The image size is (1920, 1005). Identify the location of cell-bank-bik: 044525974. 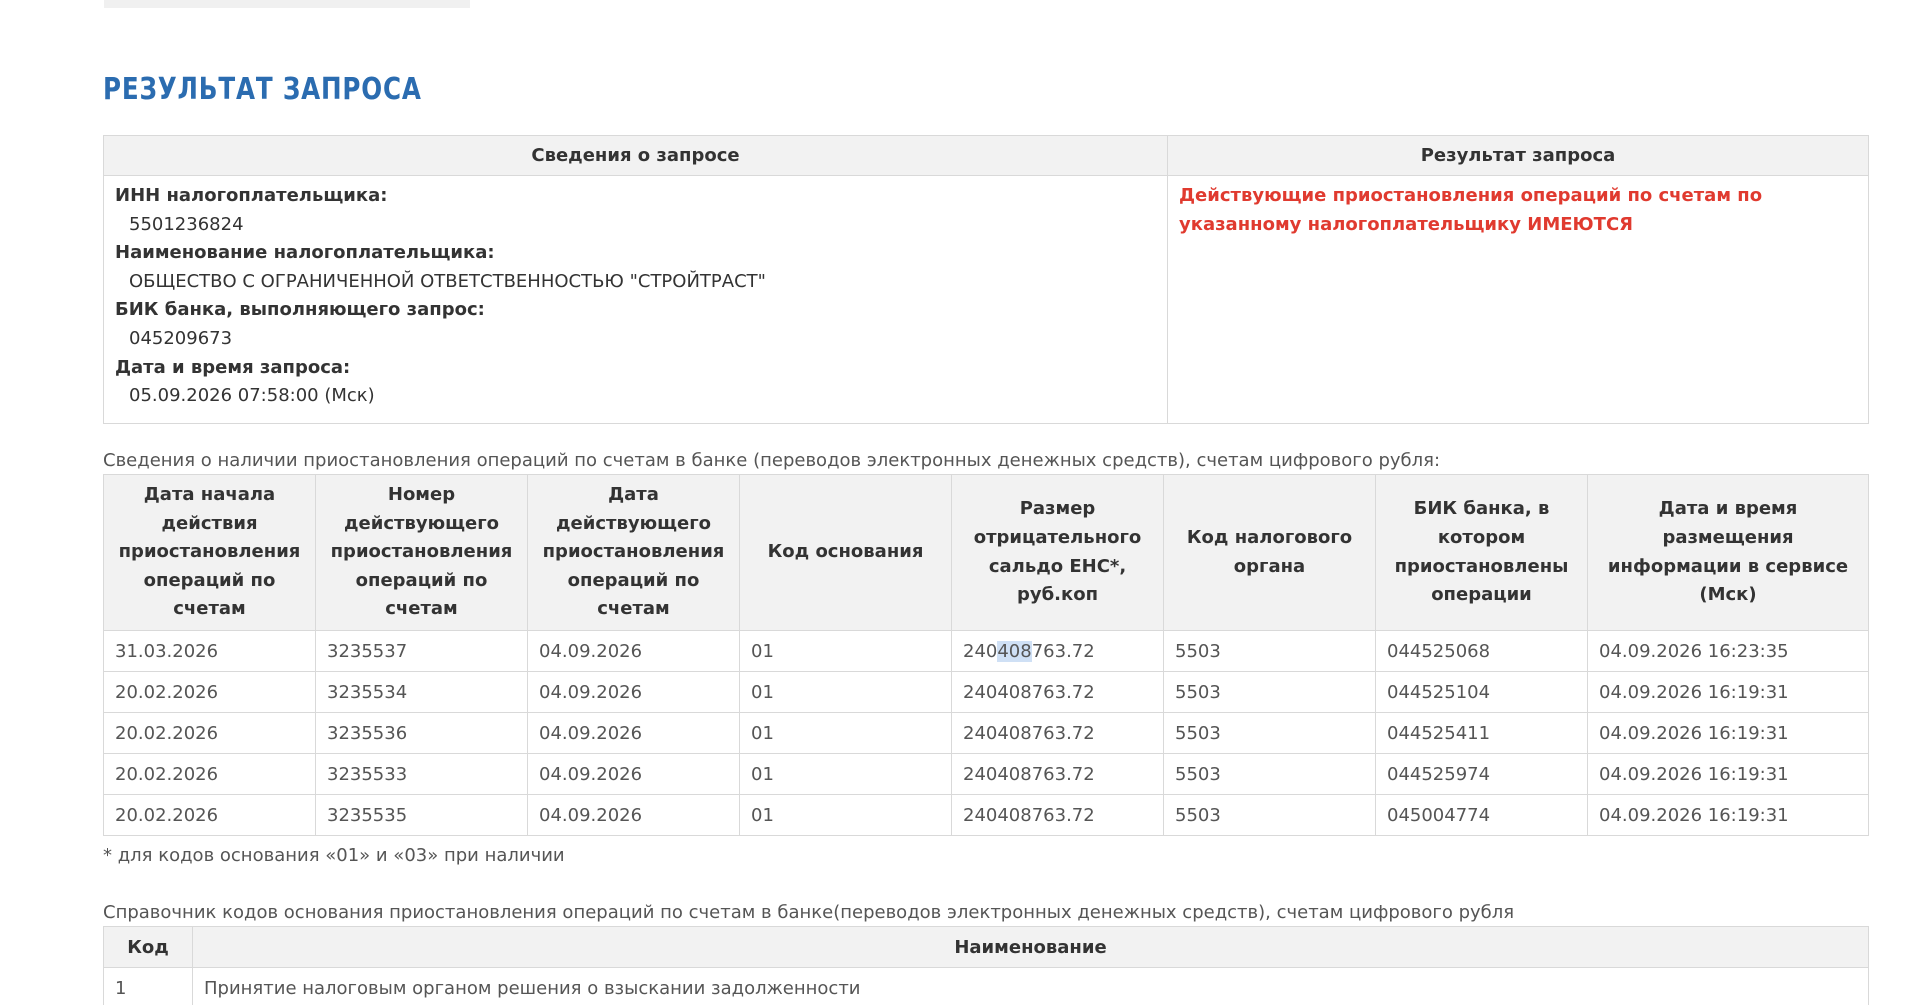
(1481, 774).